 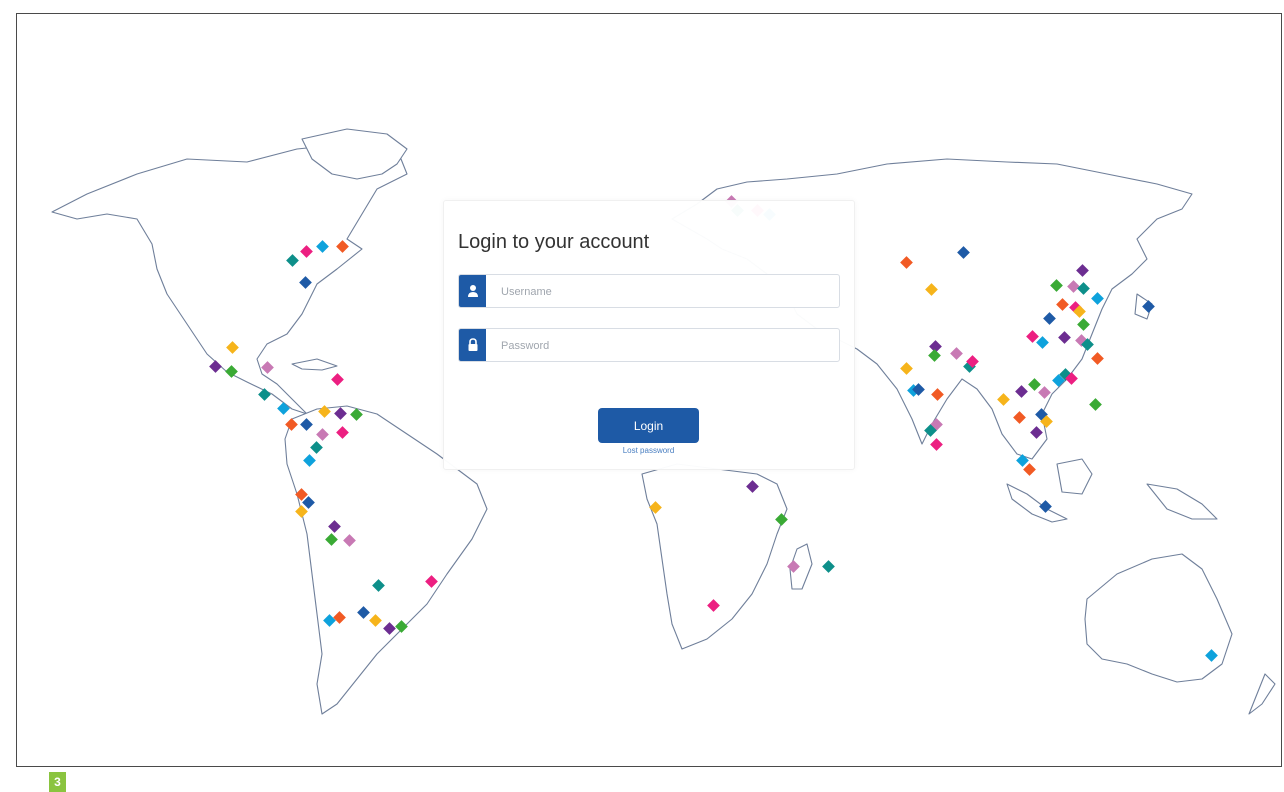 I want to click on user-icon, so click(x=472, y=291).